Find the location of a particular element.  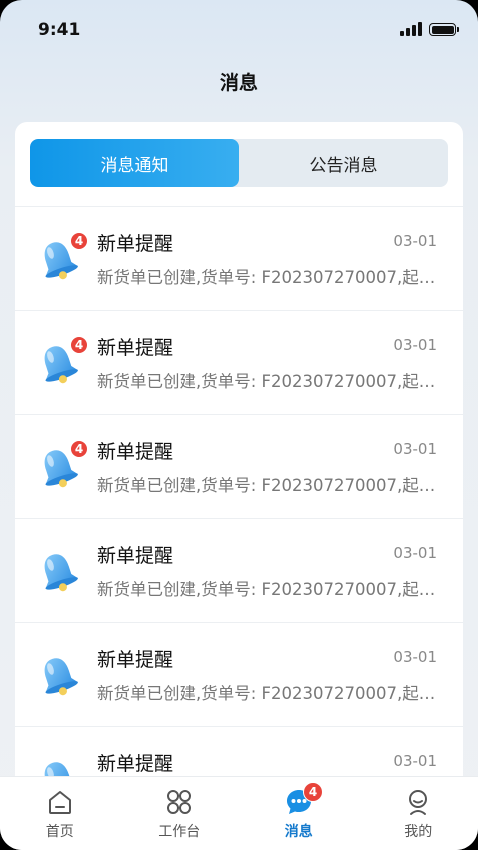

message-tabs: 消息通知 公告消息 is located at coordinates (239, 163).